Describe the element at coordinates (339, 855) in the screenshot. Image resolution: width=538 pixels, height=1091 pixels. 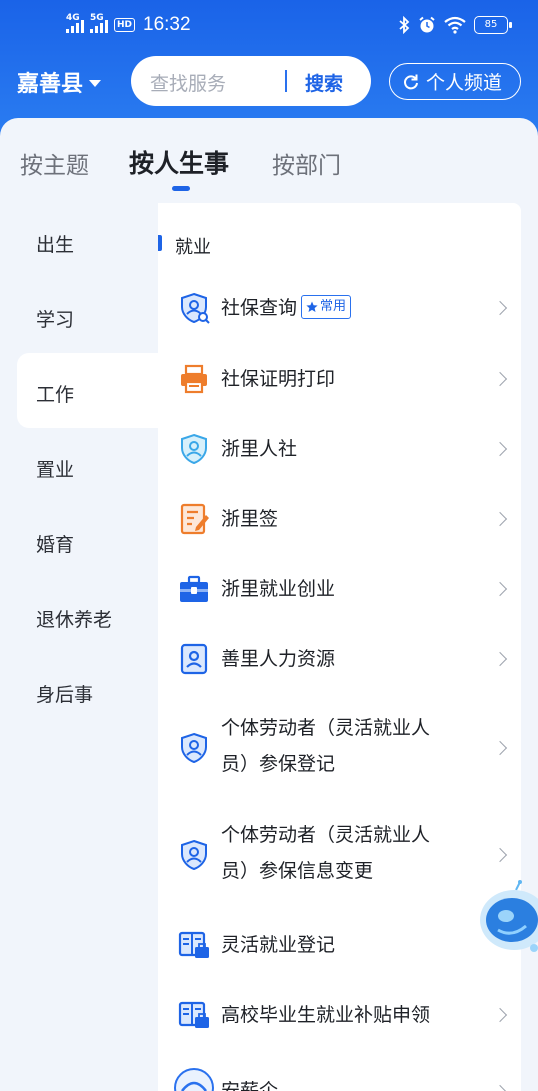
I see `list-item-individual-insurance-change: 个体劳动者（灵活就业人 员）参保信息变更` at that location.